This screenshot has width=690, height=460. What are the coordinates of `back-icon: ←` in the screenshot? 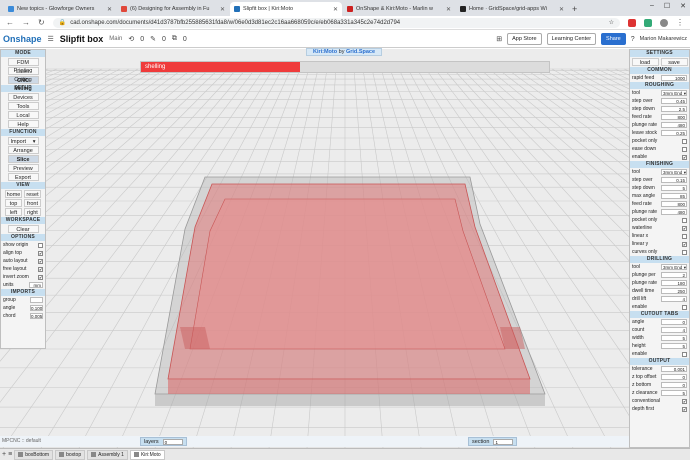 It's located at (10, 22).